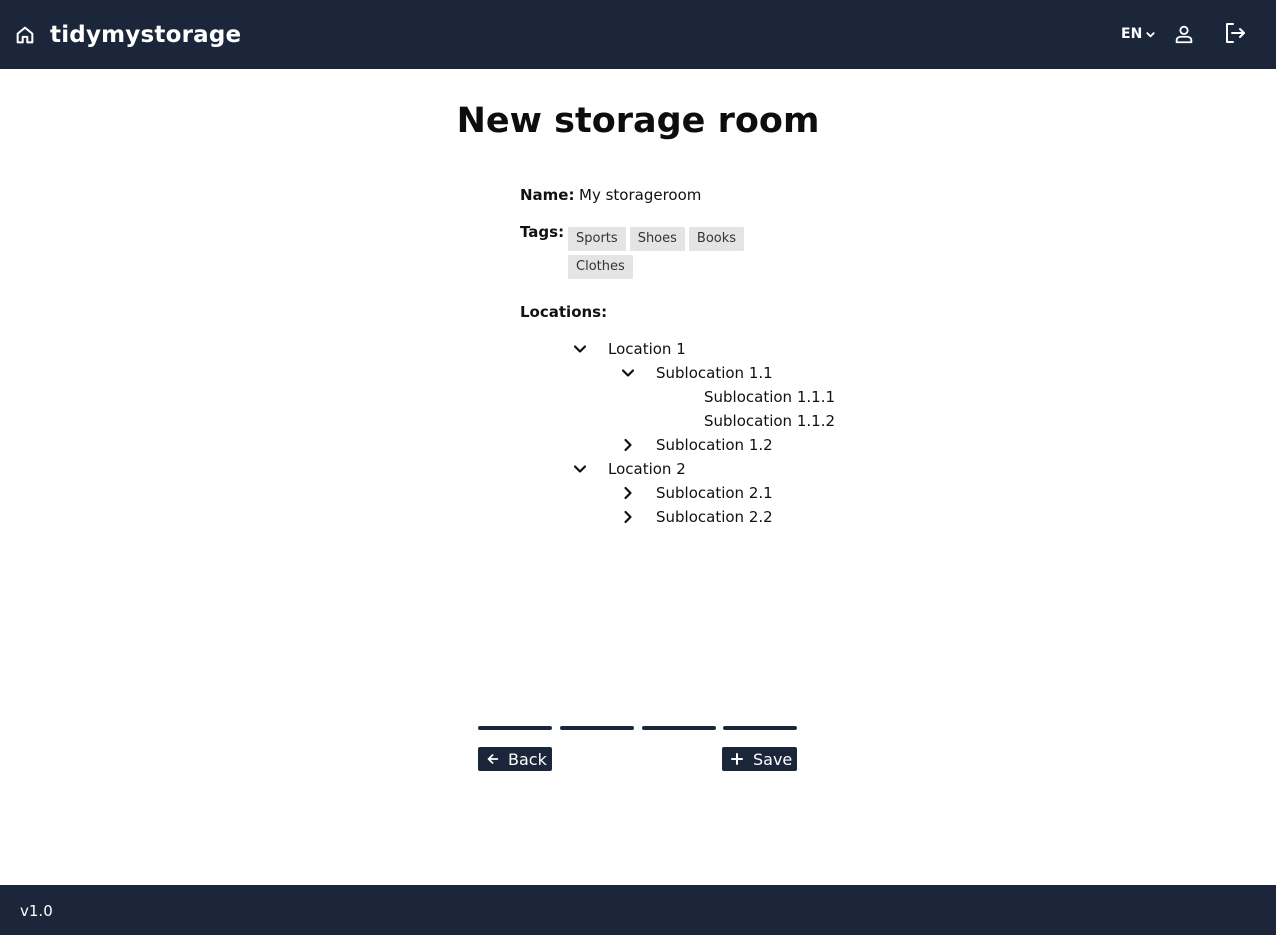 This screenshot has width=1276, height=935. I want to click on home-icon, so click(25, 35).